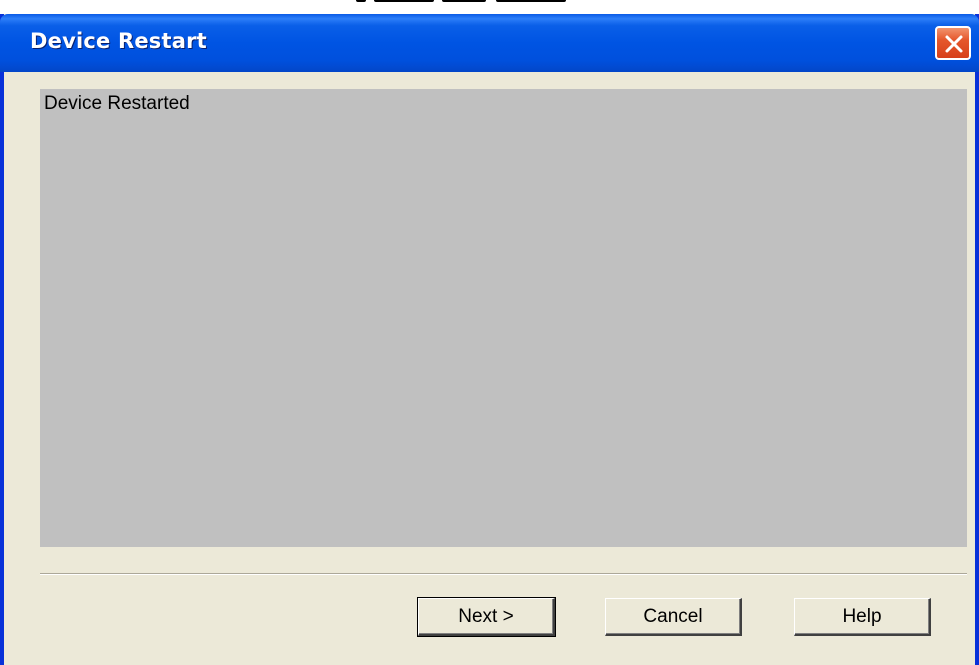 This screenshot has width=979, height=665. I want to click on close-button, so click(953, 43).